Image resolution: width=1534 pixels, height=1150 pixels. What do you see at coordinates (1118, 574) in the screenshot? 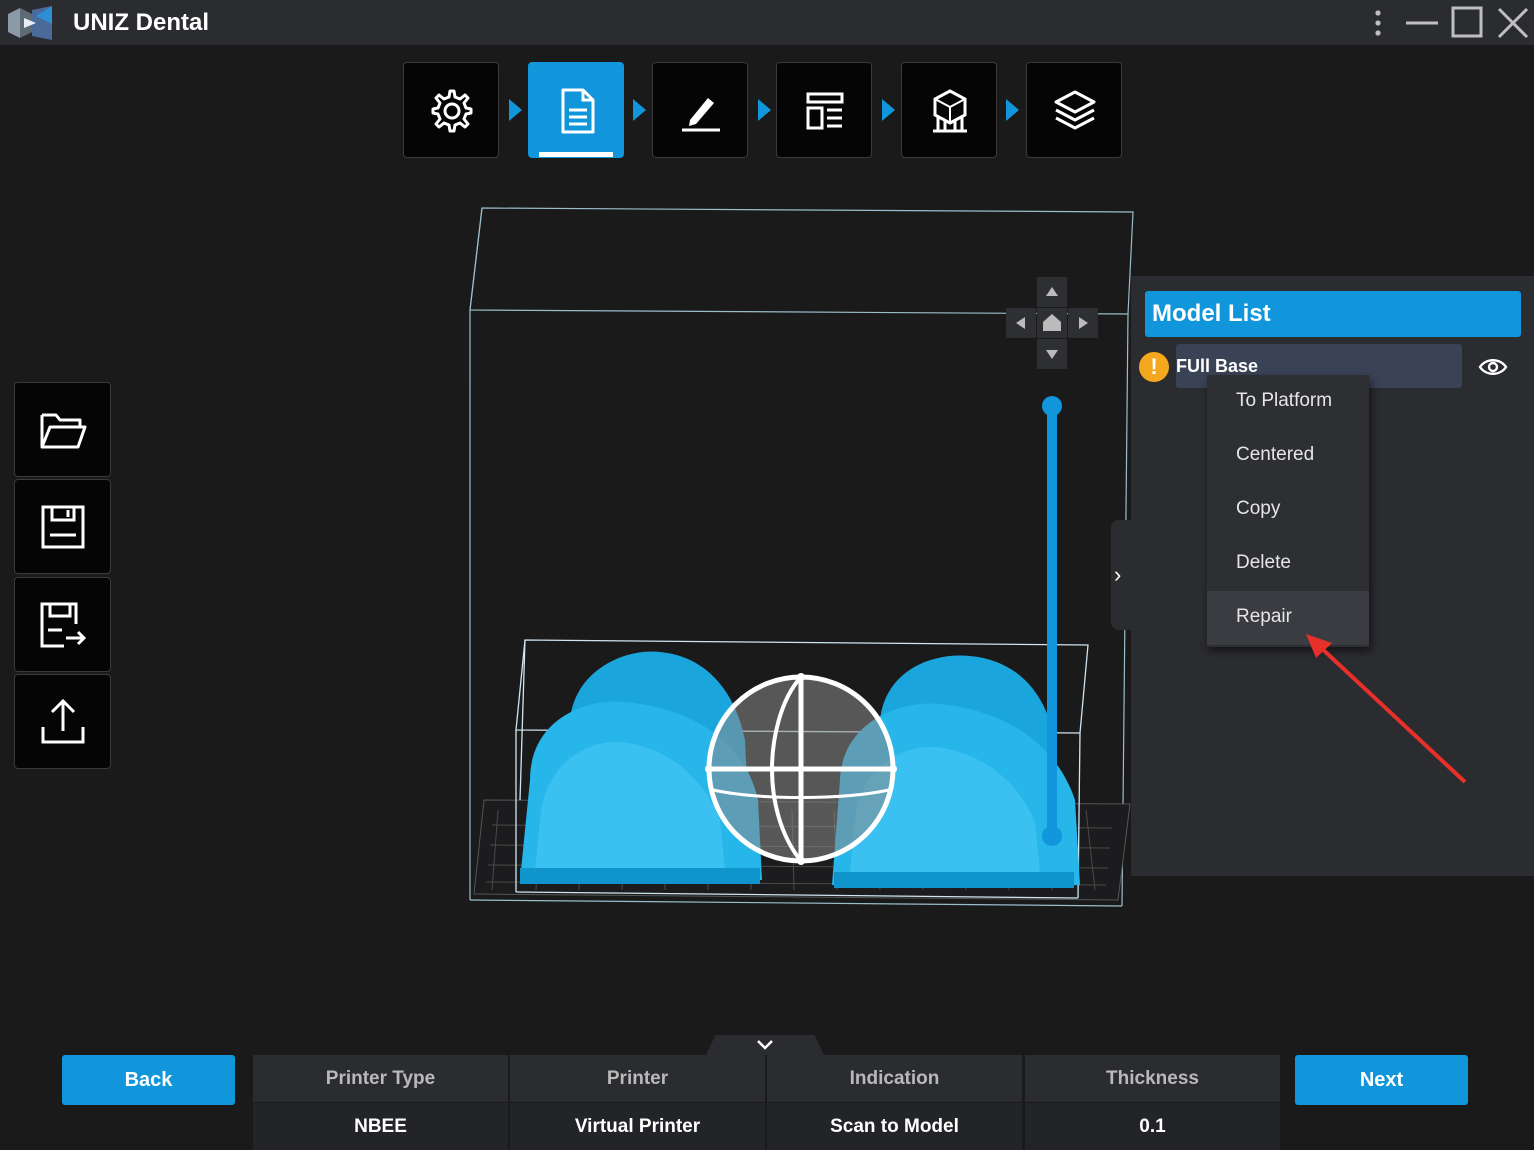
I see `chevron-right-icon: ›` at bounding box center [1118, 574].